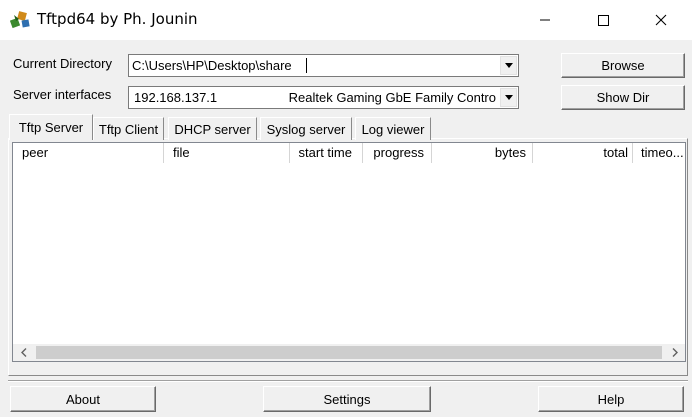 The width and height of the screenshot is (692, 417). I want to click on help-button: Help, so click(611, 399).